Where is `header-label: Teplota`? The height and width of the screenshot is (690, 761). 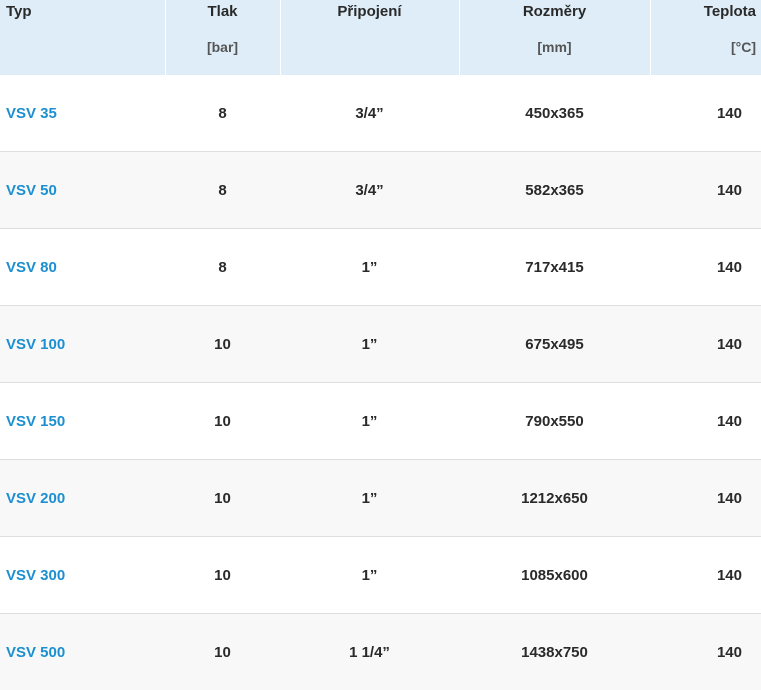
header-label: Teplota is located at coordinates (704, 10).